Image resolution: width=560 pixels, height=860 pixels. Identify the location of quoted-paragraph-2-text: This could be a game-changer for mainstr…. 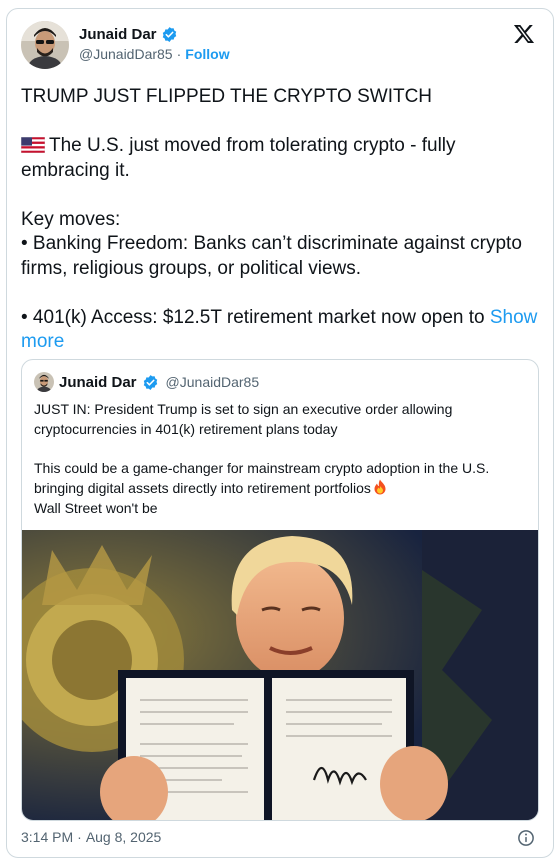
(262, 478).